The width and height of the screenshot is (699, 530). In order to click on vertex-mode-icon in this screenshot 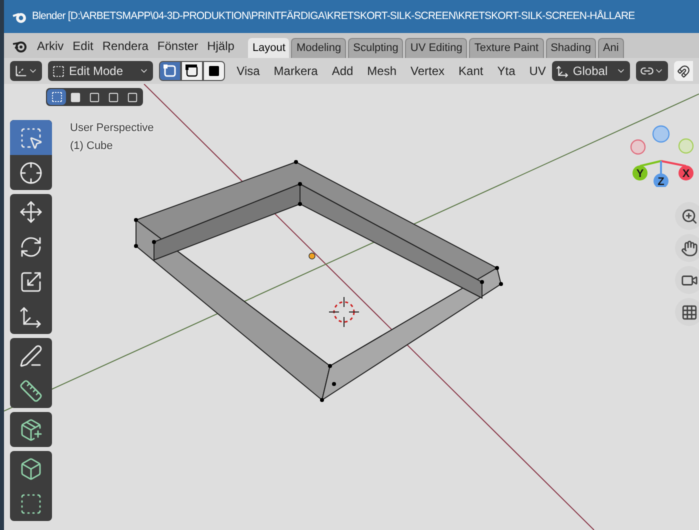, I will do `click(169, 71)`.